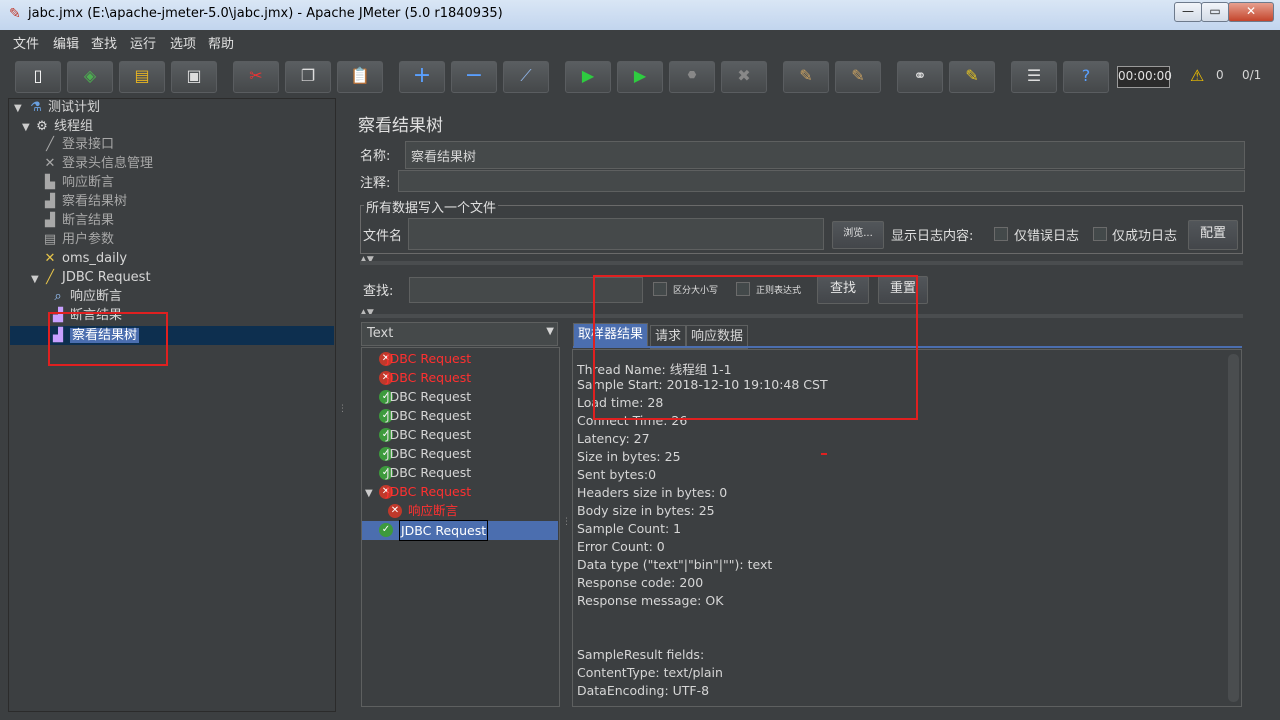 The width and height of the screenshot is (1280, 720). I want to click on minus-icon: −, so click(474, 75).